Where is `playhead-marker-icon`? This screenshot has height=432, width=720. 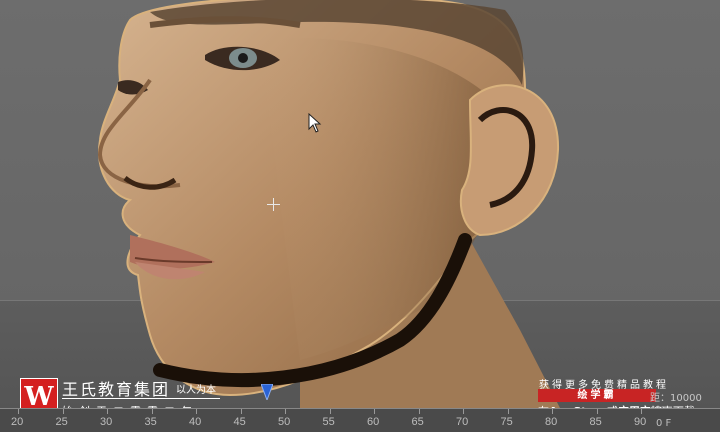 playhead-marker-icon is located at coordinates (267, 392).